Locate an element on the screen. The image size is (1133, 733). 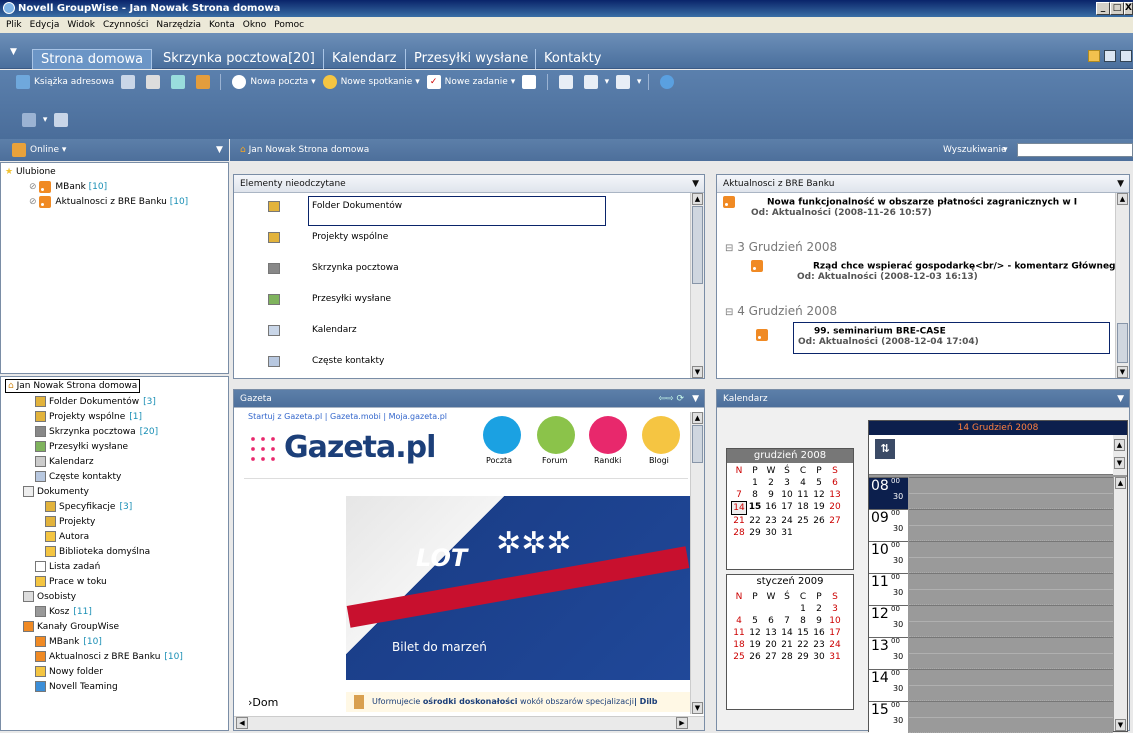
gazeta-hscrollbar: ◀ ▶ is located at coordinates (469, 723).